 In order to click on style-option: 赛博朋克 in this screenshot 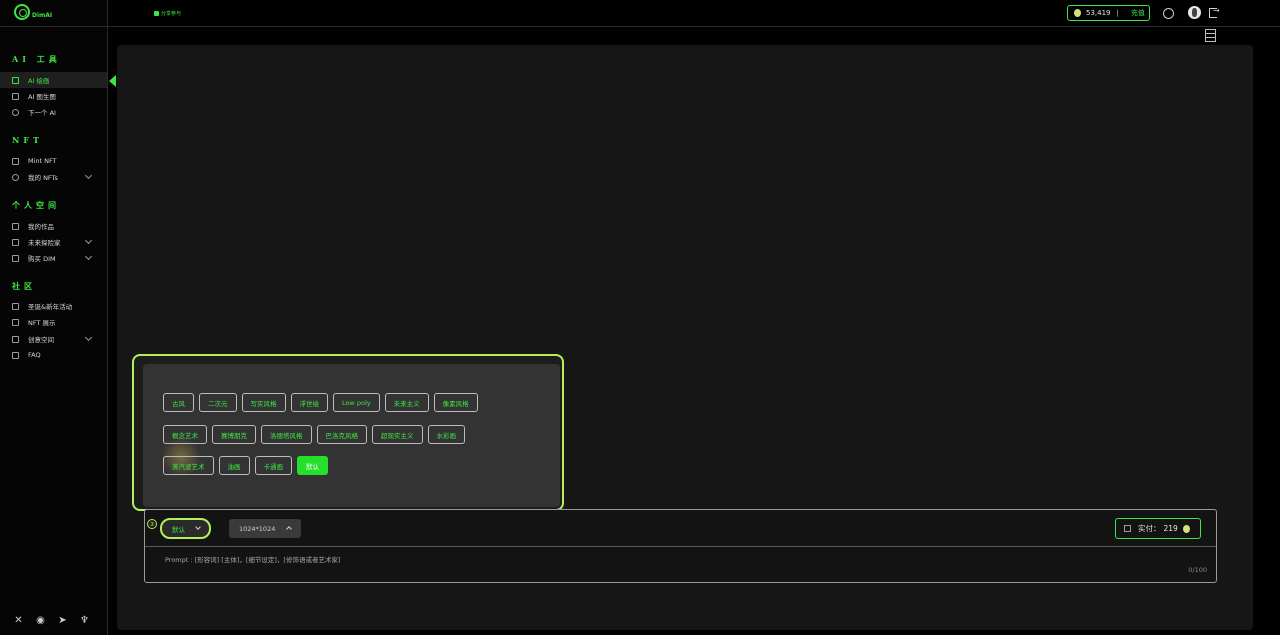, I will do `click(234, 434)`.